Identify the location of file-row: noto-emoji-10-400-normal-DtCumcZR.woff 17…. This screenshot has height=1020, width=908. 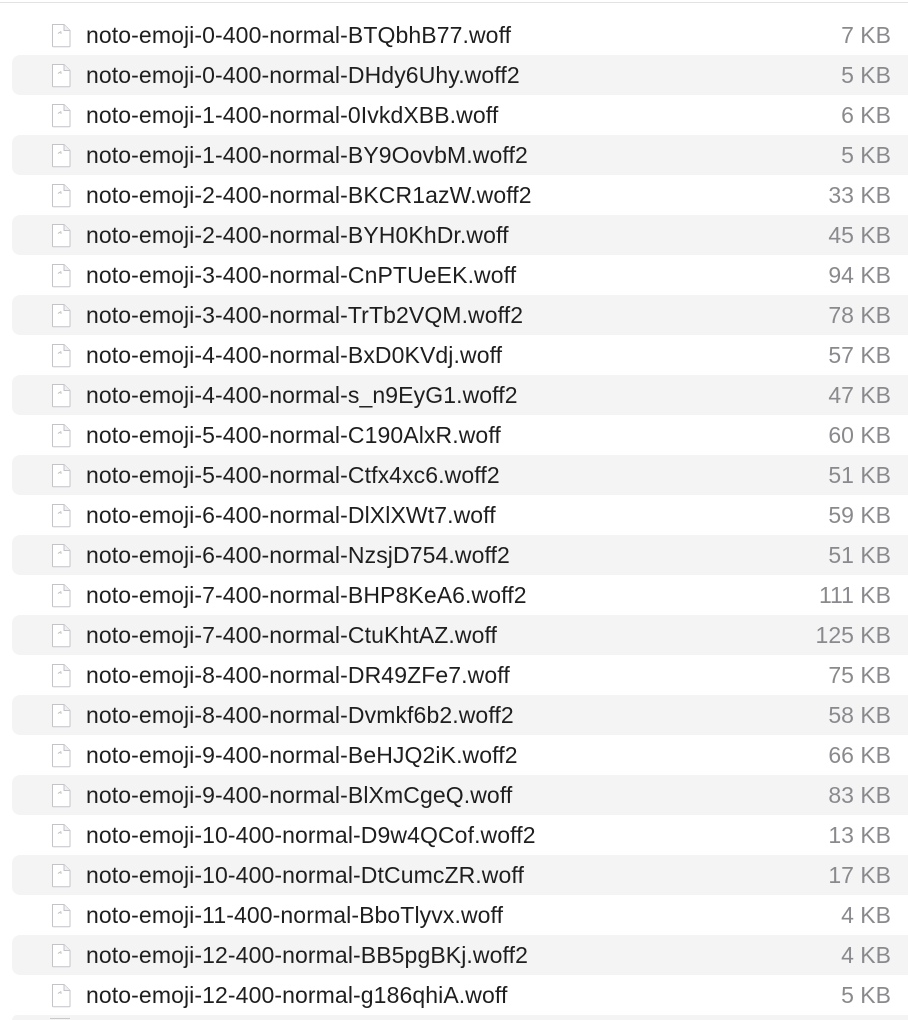
(454, 875).